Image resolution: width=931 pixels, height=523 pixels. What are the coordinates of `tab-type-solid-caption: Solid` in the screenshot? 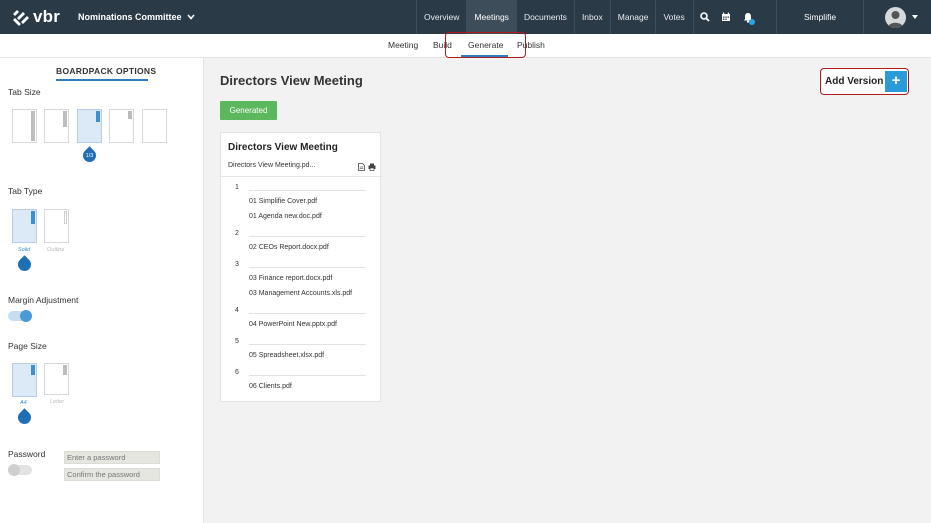 It's located at (24, 250).